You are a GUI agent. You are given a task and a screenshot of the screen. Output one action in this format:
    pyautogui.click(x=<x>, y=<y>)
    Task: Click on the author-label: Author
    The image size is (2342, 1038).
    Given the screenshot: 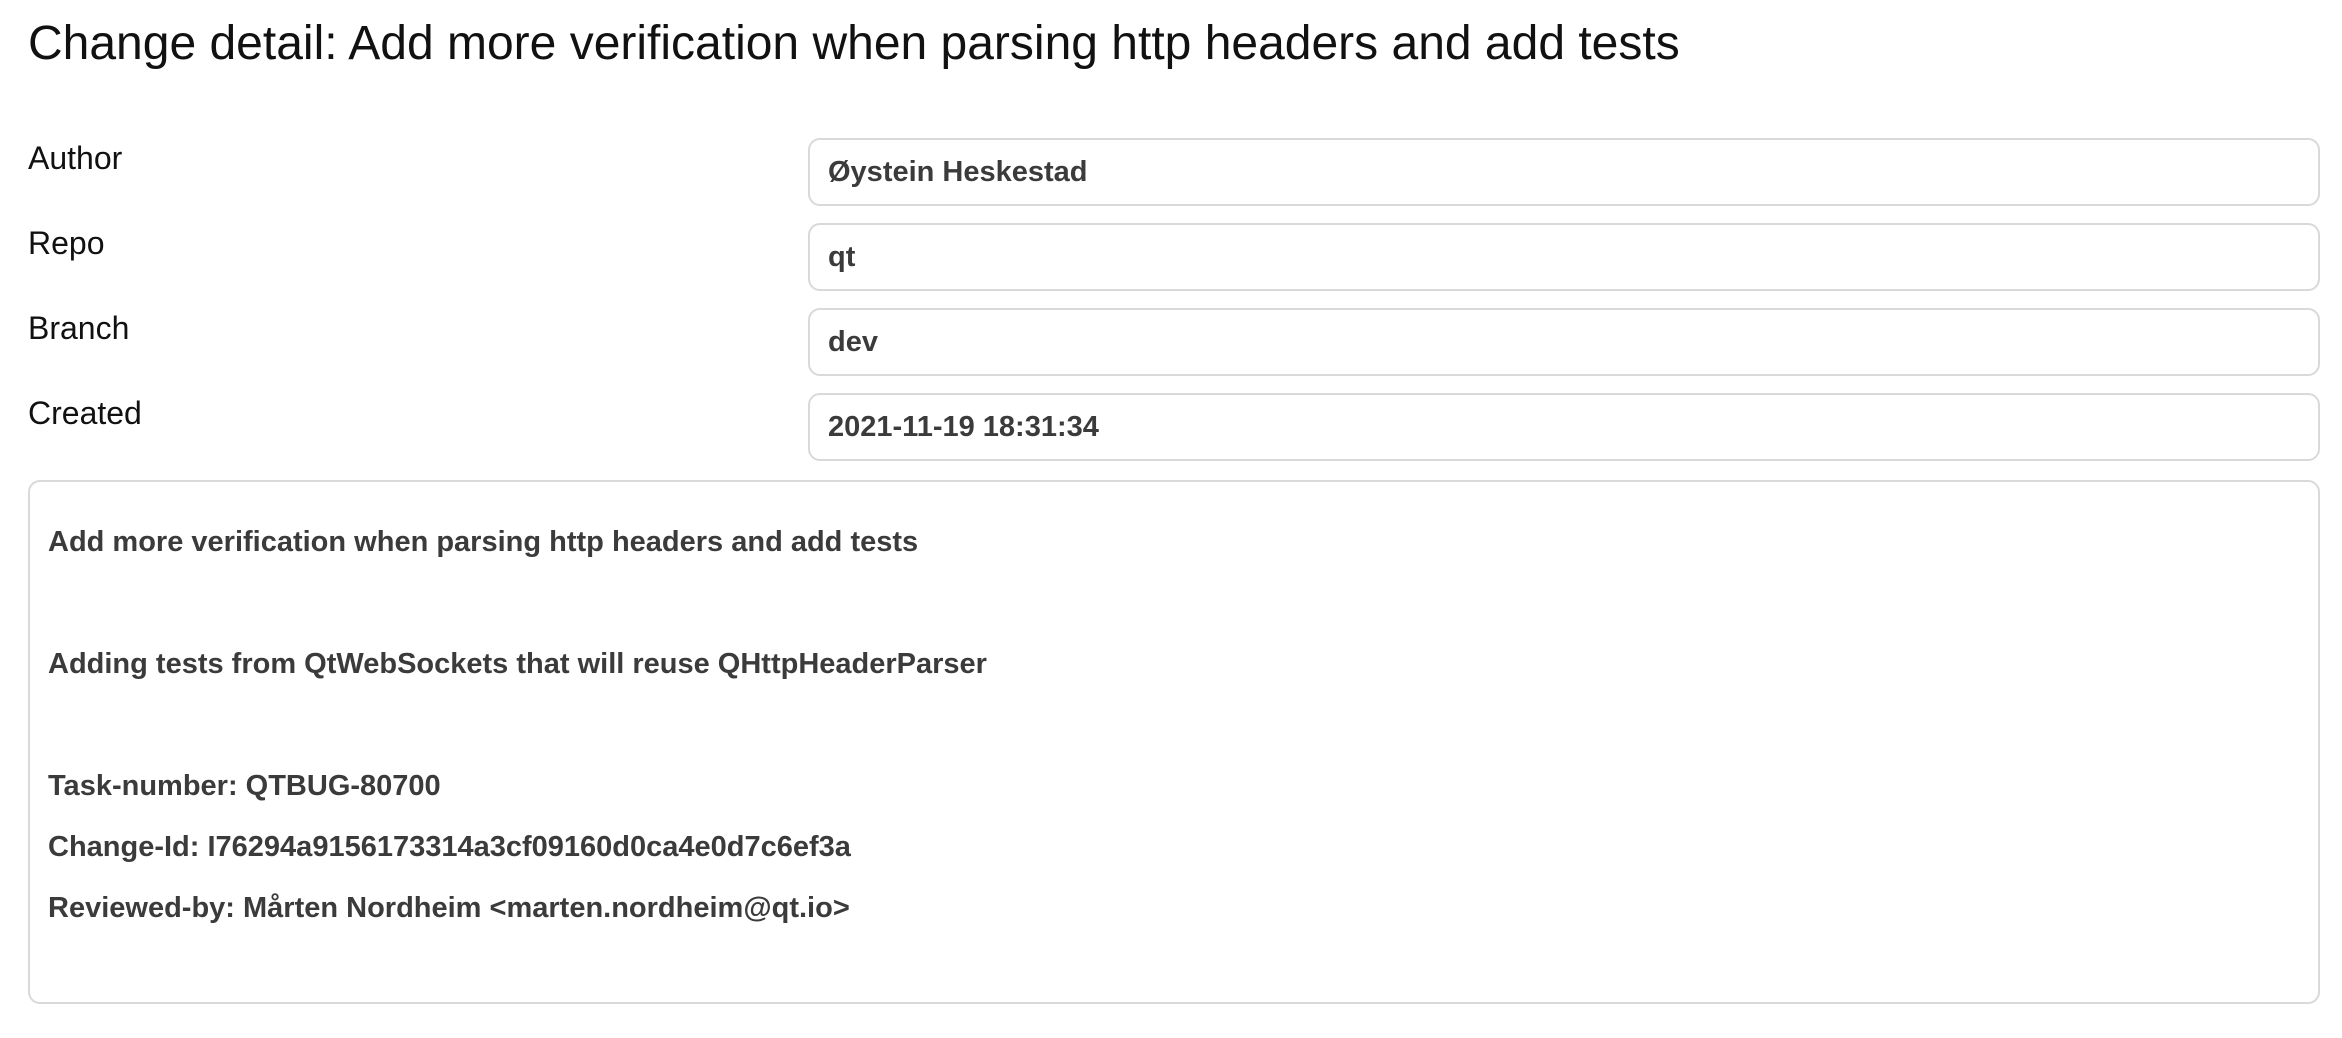 What is the action you would take?
    pyautogui.click(x=75, y=158)
    